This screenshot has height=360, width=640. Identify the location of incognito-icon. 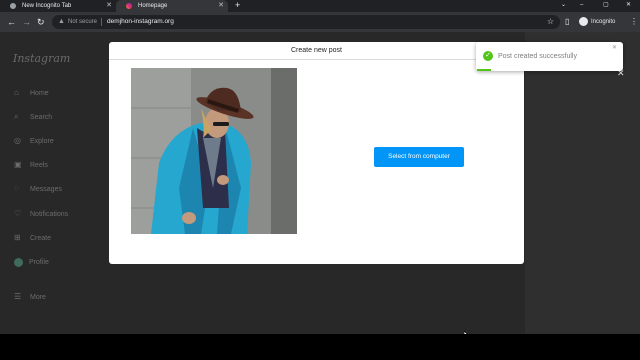
(583, 21).